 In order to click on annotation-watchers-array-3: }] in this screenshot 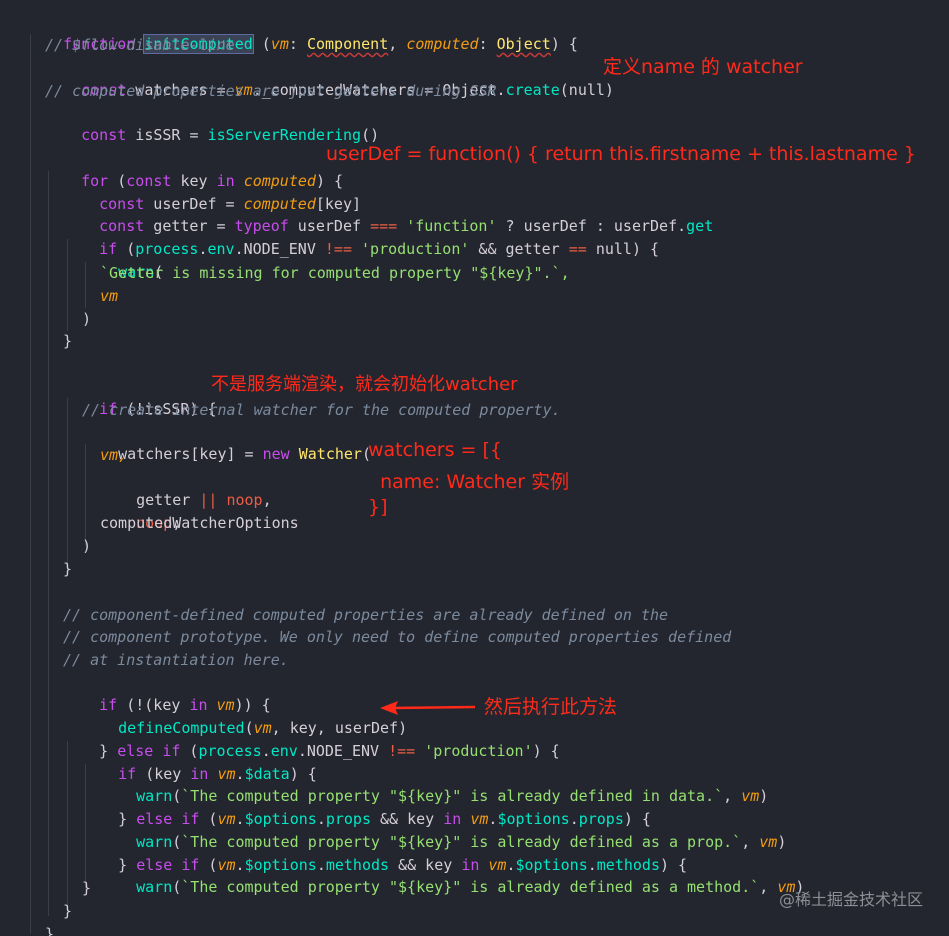, I will do `click(378, 507)`.